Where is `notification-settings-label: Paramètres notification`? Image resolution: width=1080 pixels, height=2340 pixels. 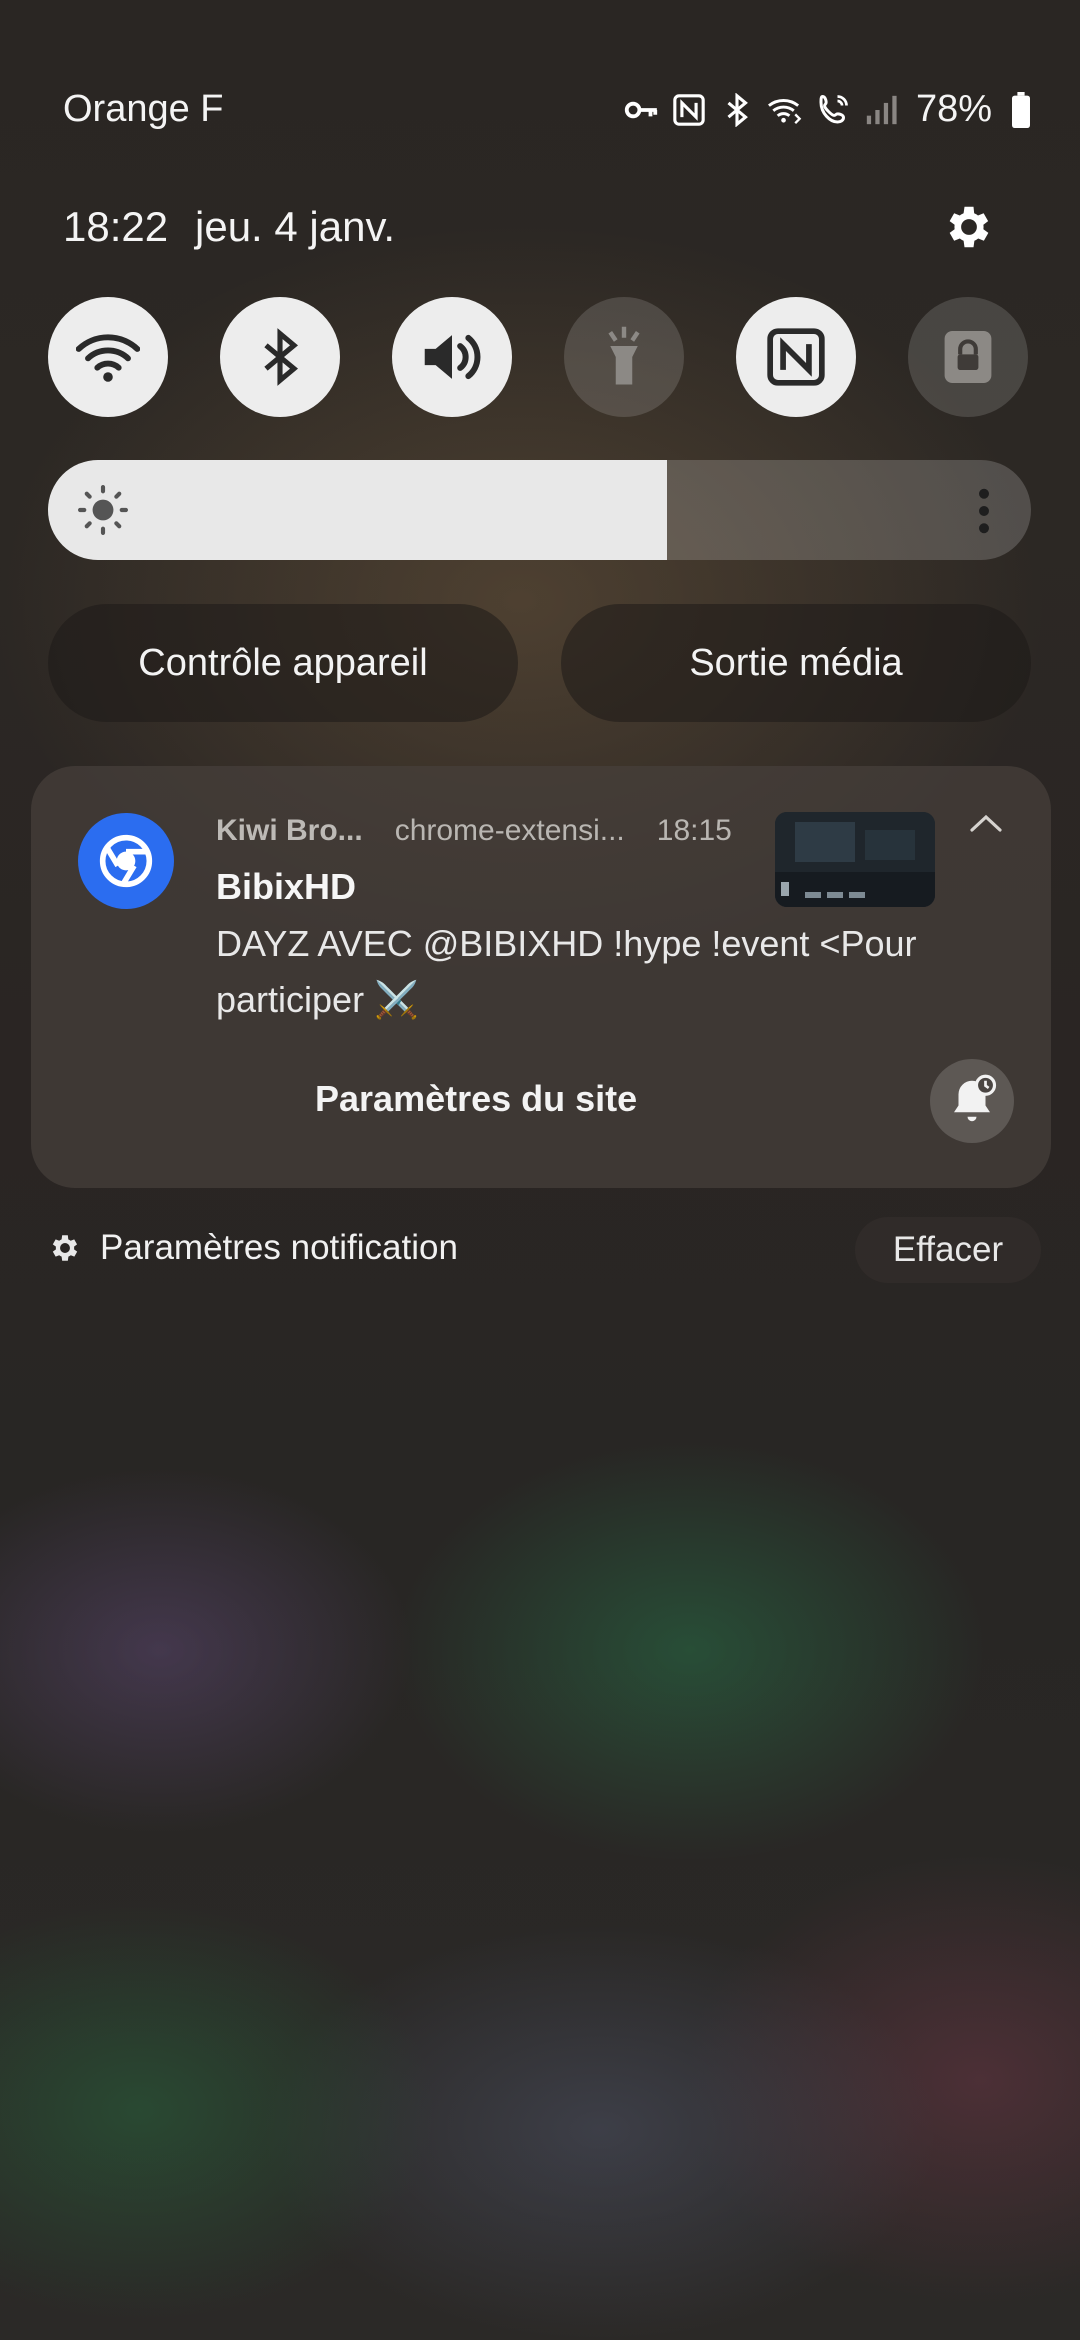 notification-settings-label: Paramètres notification is located at coordinates (279, 1247).